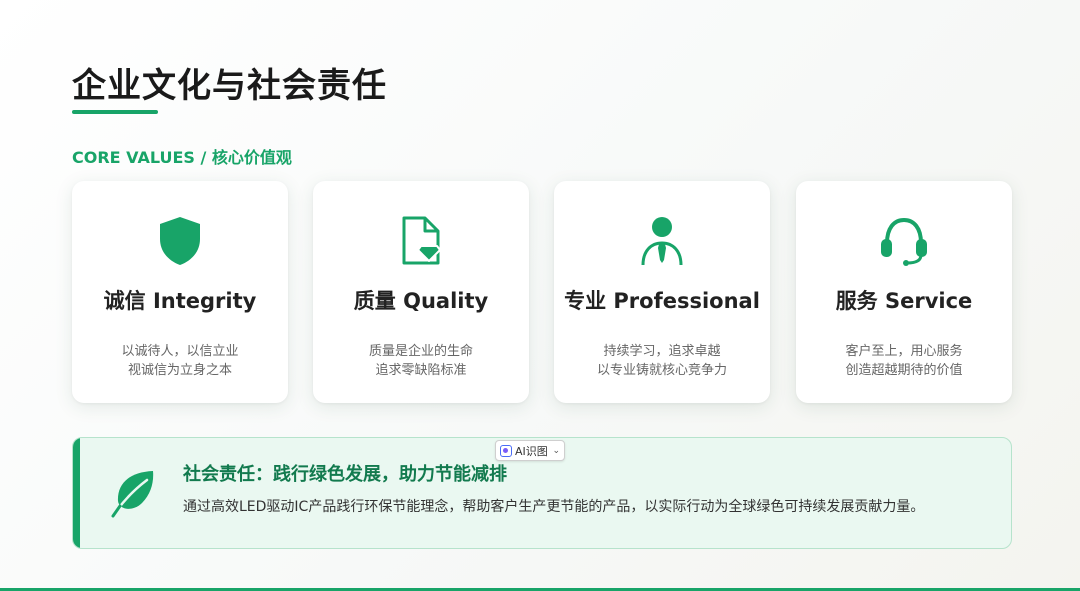  Describe the element at coordinates (76, 493) in the screenshot. I see `panel-accent-bar` at that location.